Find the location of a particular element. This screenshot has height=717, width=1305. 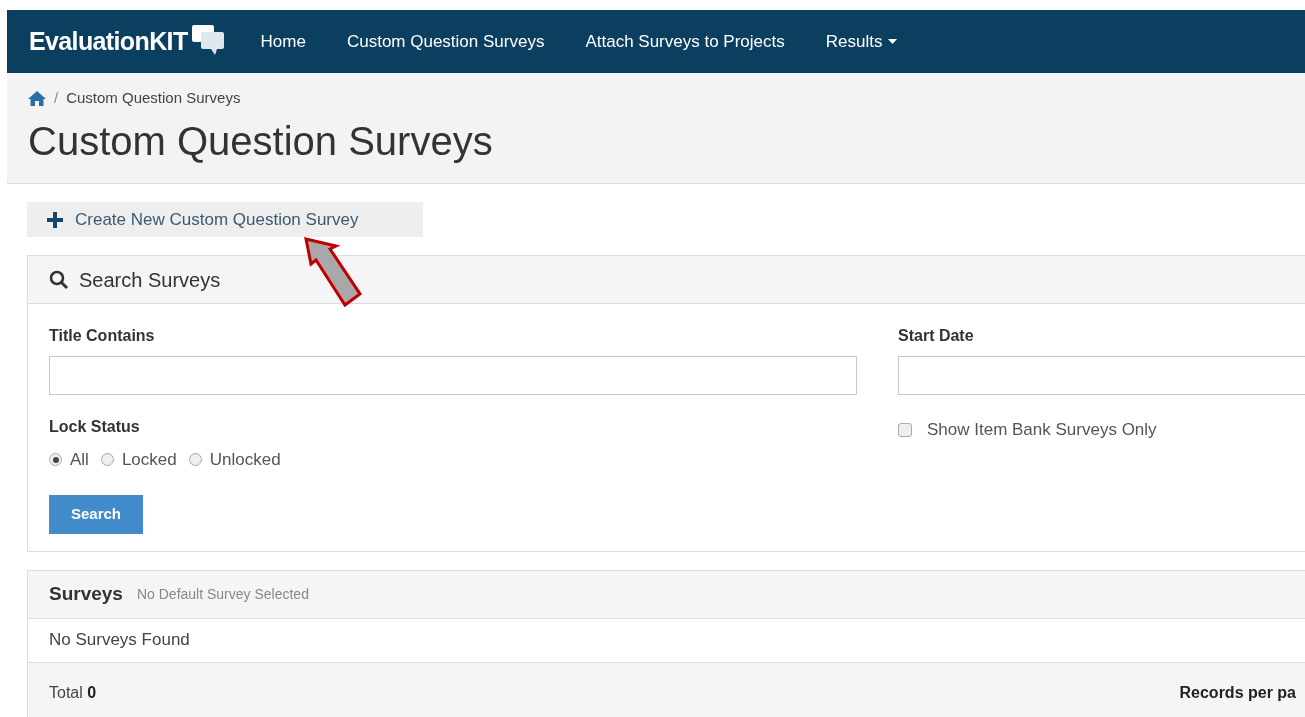

checkbox-label: Show Item Bank Surveys Only is located at coordinates (1042, 430).